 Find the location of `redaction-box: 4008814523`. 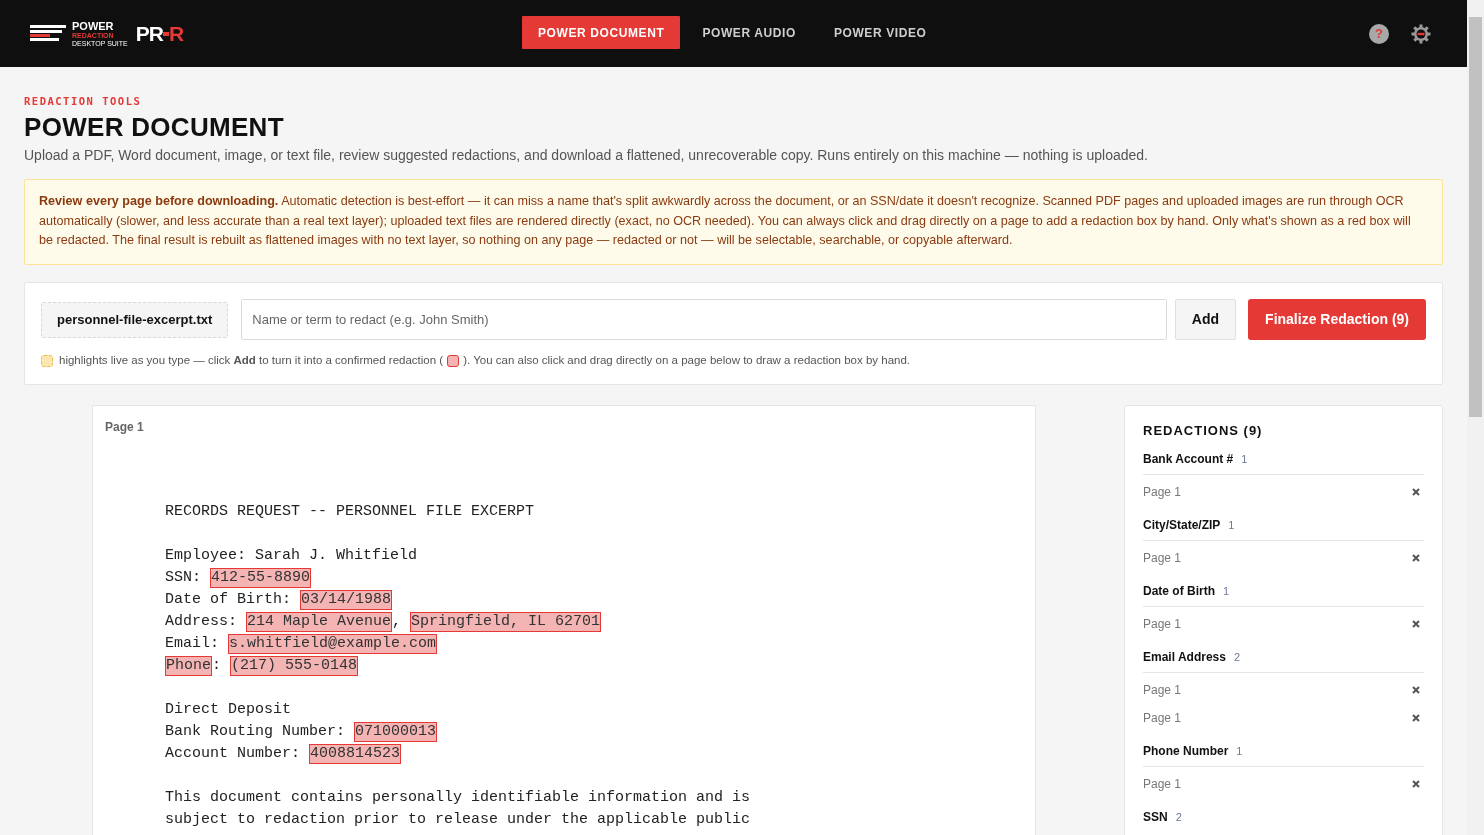

redaction-box: 4008814523 is located at coordinates (355, 754).